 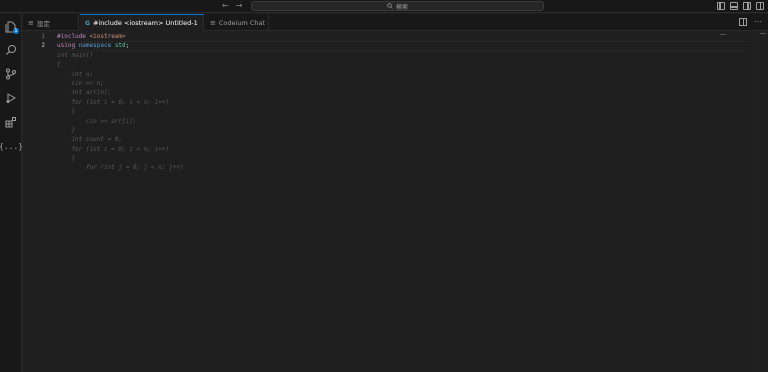 I want to click on tab-label: #include <iostream> Untitled-1, so click(x=145, y=23).